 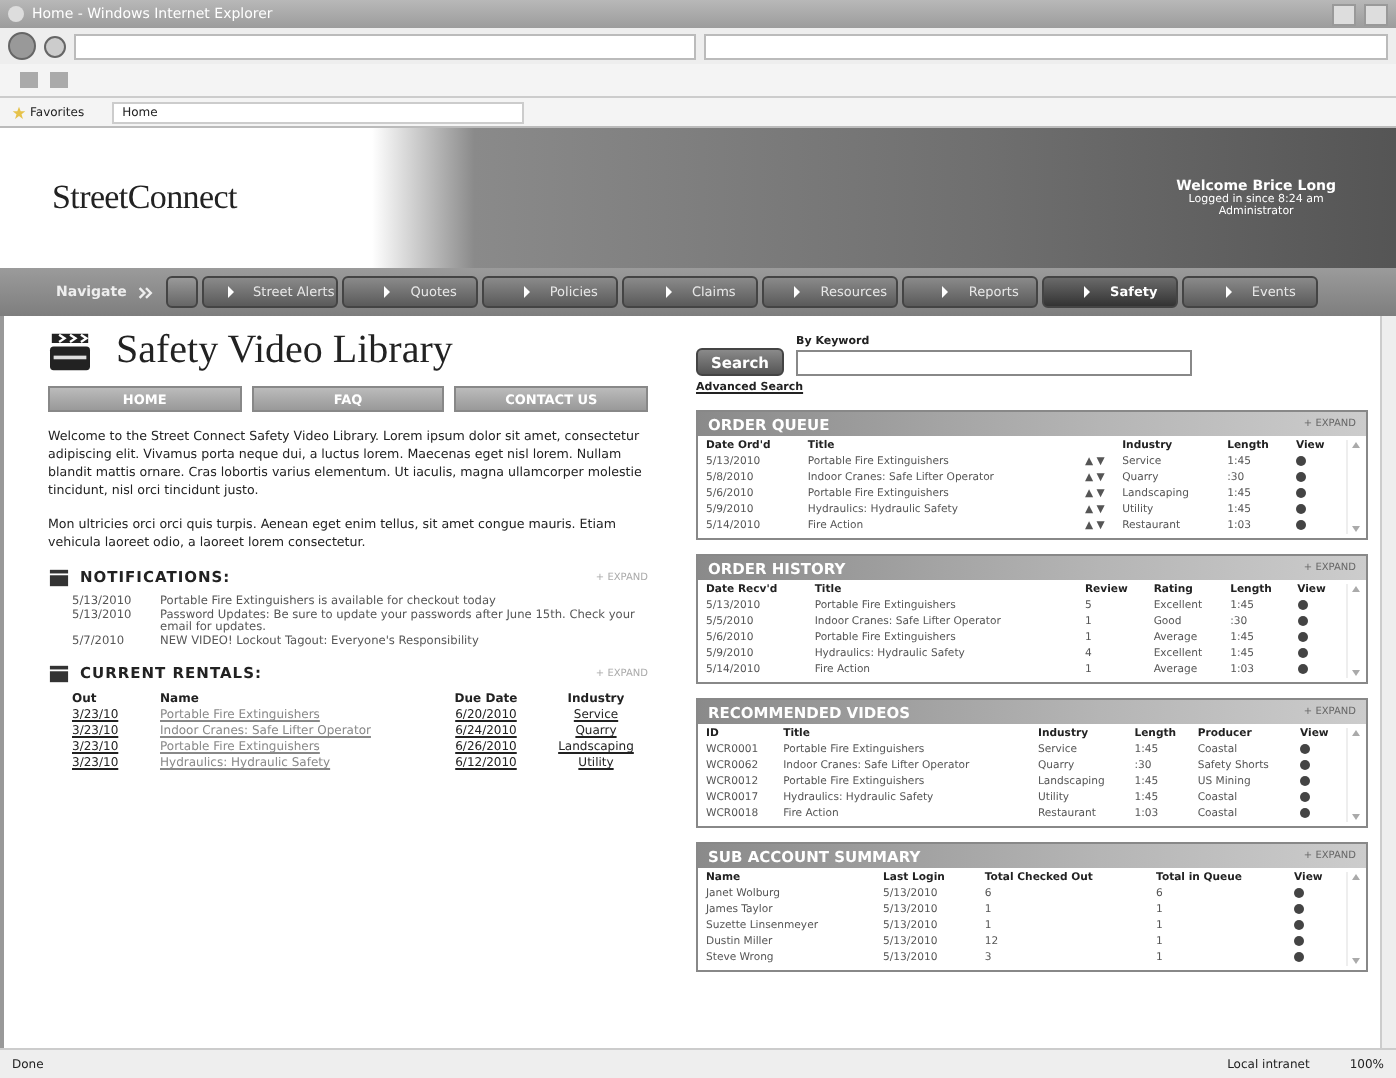 What do you see at coordinates (19, 112) in the screenshot?
I see `star-icon` at bounding box center [19, 112].